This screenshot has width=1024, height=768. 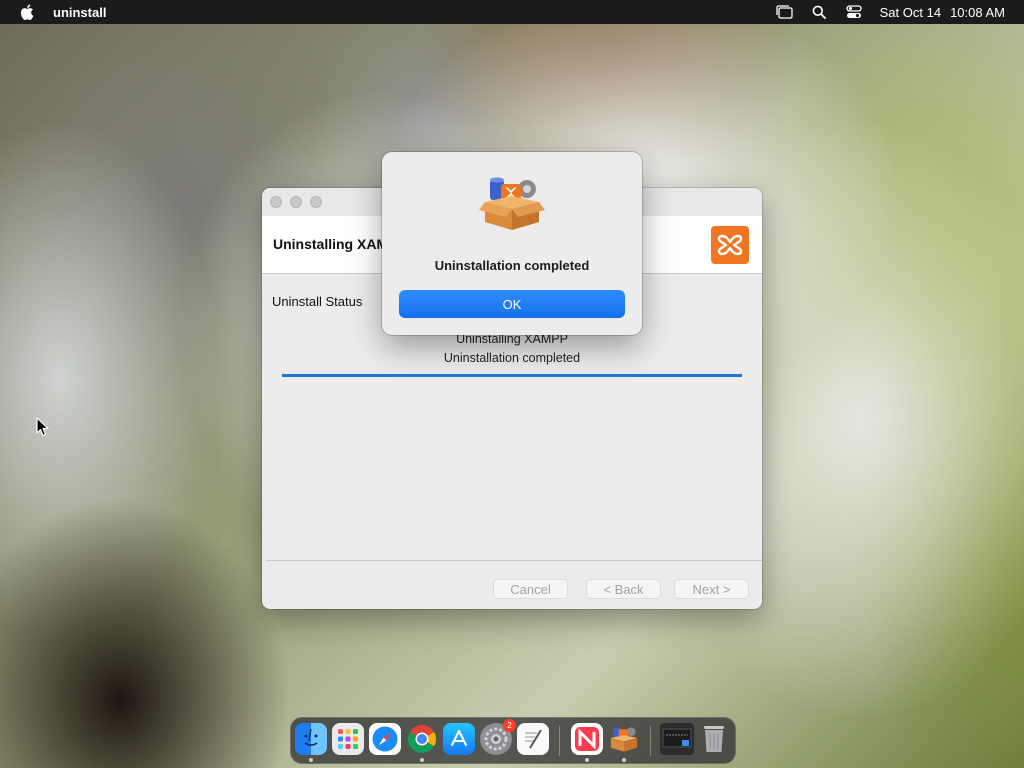 What do you see at coordinates (512, 304) in the screenshot?
I see `ok-button: OK` at bounding box center [512, 304].